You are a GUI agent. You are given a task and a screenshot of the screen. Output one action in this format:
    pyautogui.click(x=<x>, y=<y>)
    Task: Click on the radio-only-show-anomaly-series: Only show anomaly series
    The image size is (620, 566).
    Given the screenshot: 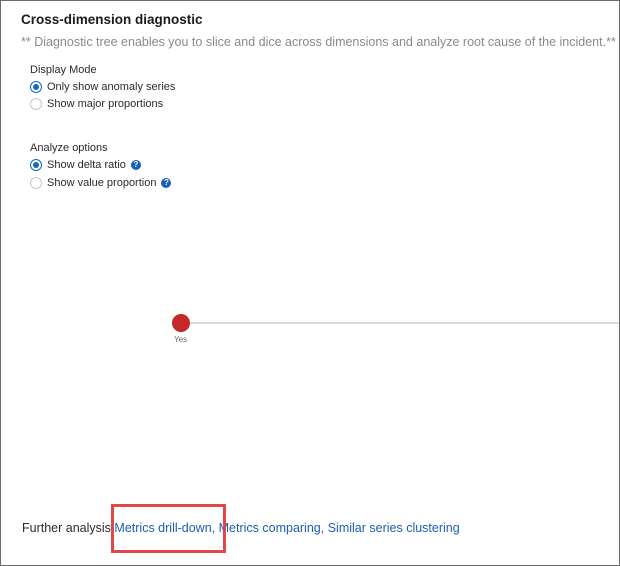 What is the action you would take?
    pyautogui.click(x=102, y=87)
    